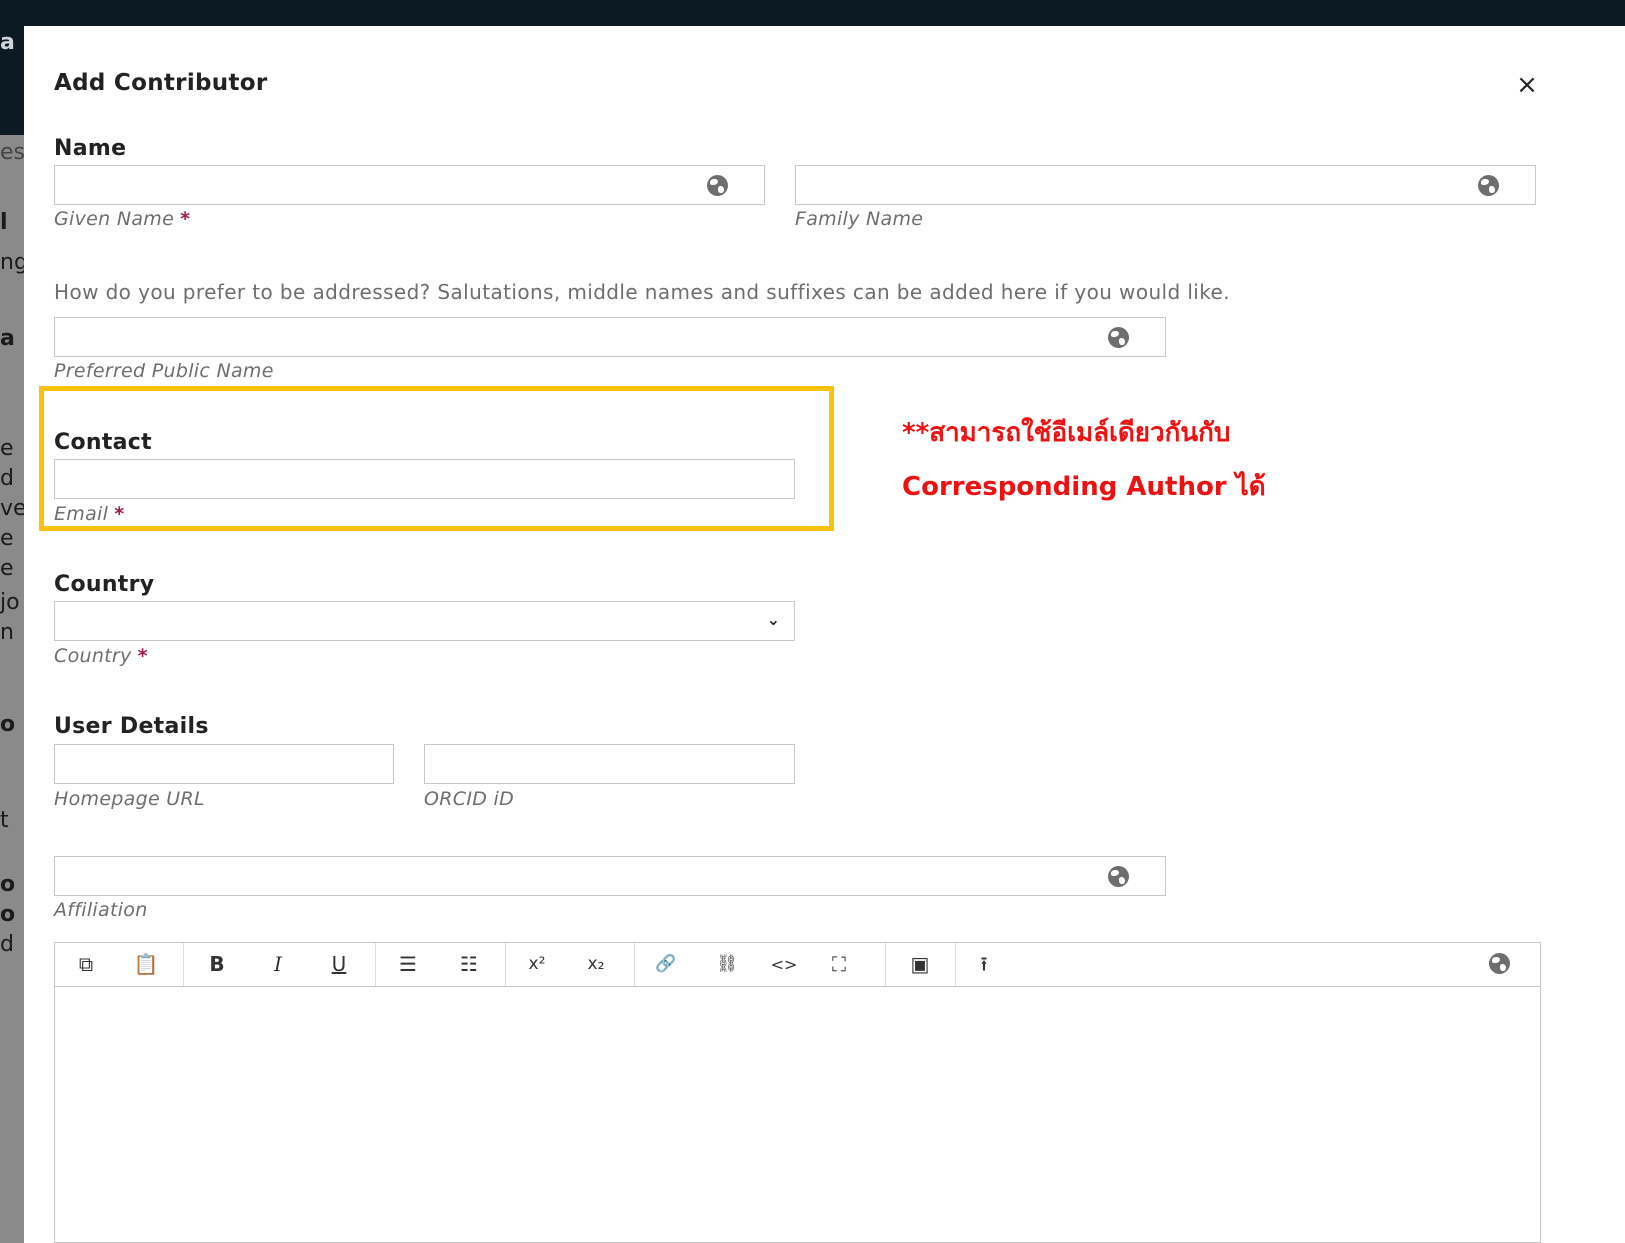  I want to click on family-name-input, so click(1165, 185).